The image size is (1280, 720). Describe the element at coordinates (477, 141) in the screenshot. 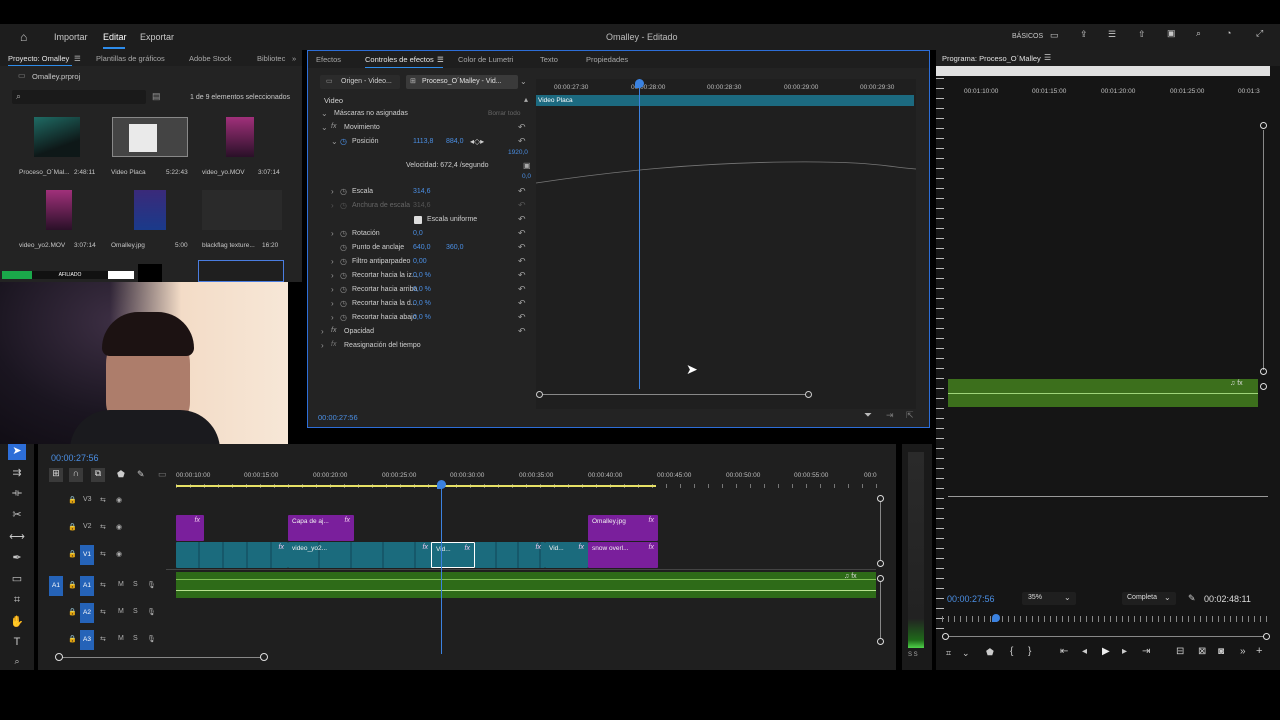

I see `keyframe-nav-icon: ◂◇▸` at that location.